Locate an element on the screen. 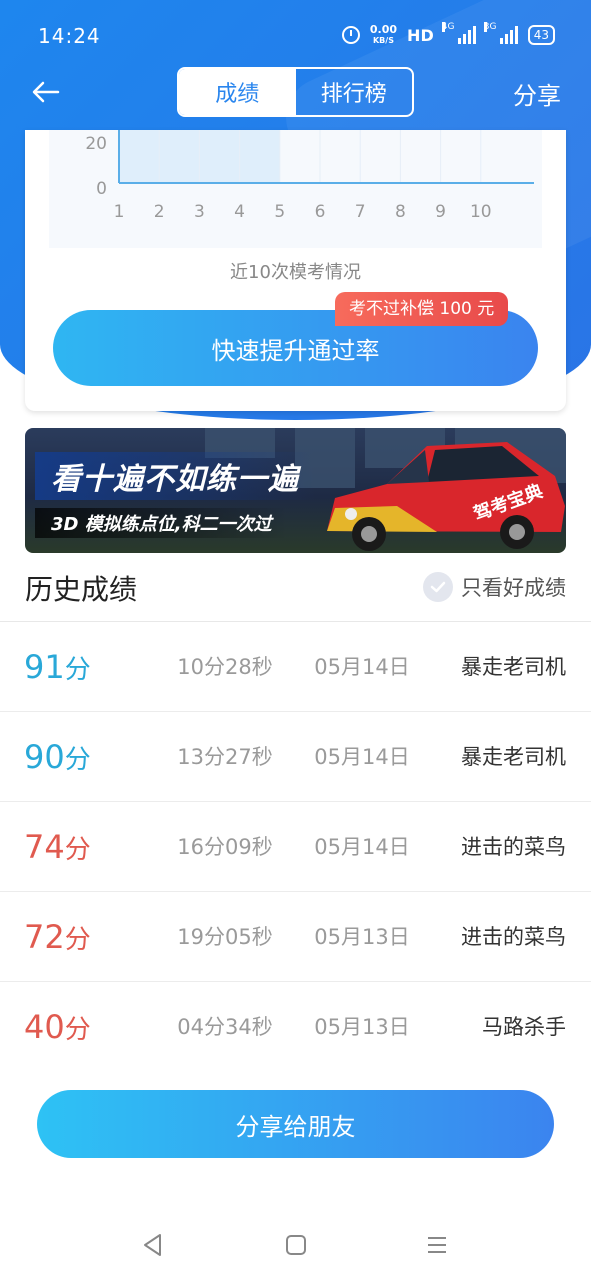 Image resolution: width=591 pixels, height=1280 pixels. rank-title: 马路杀手 is located at coordinates (524, 1027).